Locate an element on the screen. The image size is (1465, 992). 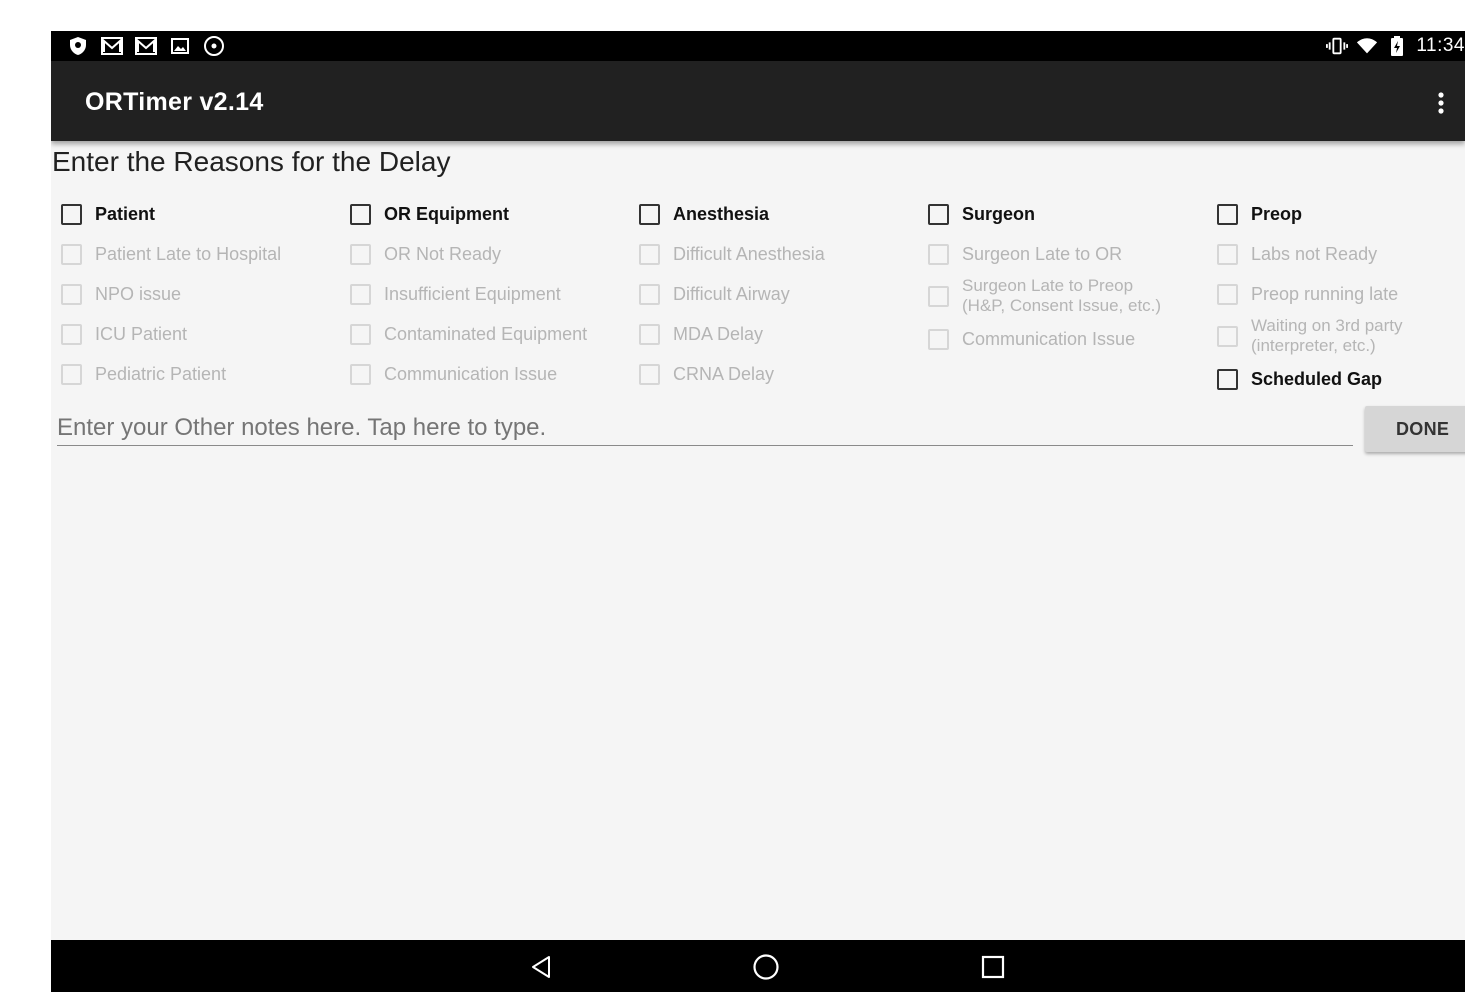
reason-label: Surgeon Late to OR is located at coordinates (1042, 254).